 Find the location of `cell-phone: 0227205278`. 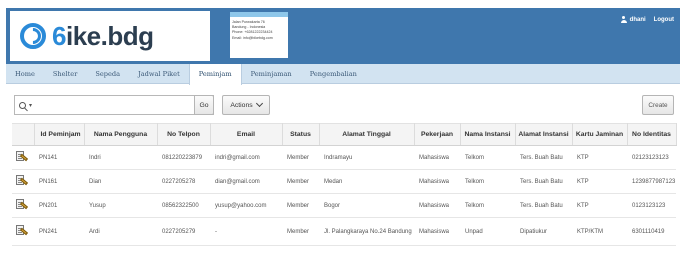

cell-phone: 0227205278 is located at coordinates (183, 181).